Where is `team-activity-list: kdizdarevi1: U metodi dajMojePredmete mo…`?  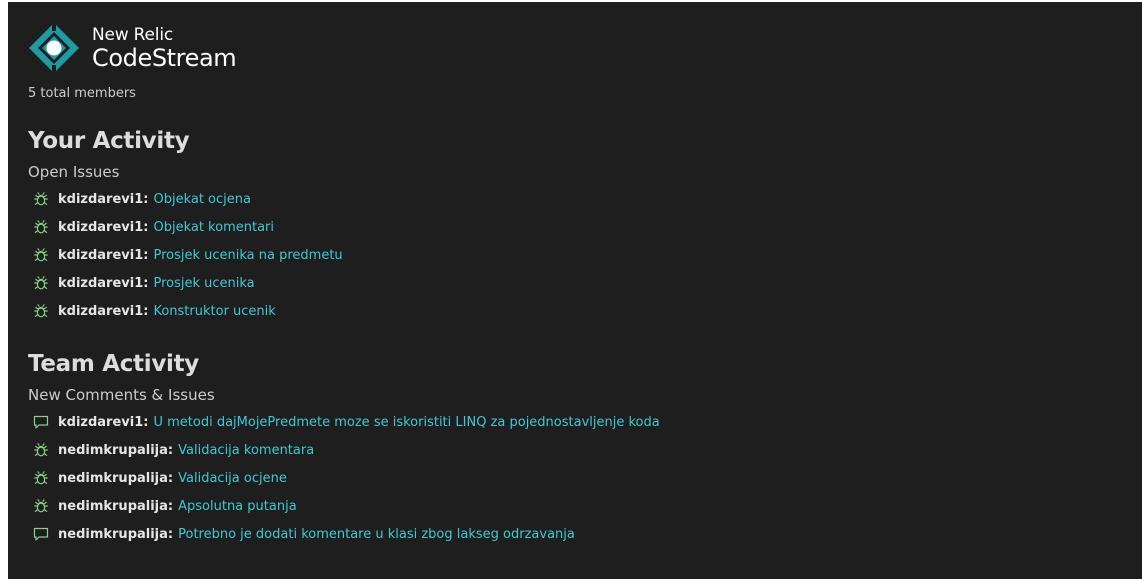 team-activity-list: kdizdarevi1: U metodi dajMojePredmete mo… is located at coordinates (346, 478).